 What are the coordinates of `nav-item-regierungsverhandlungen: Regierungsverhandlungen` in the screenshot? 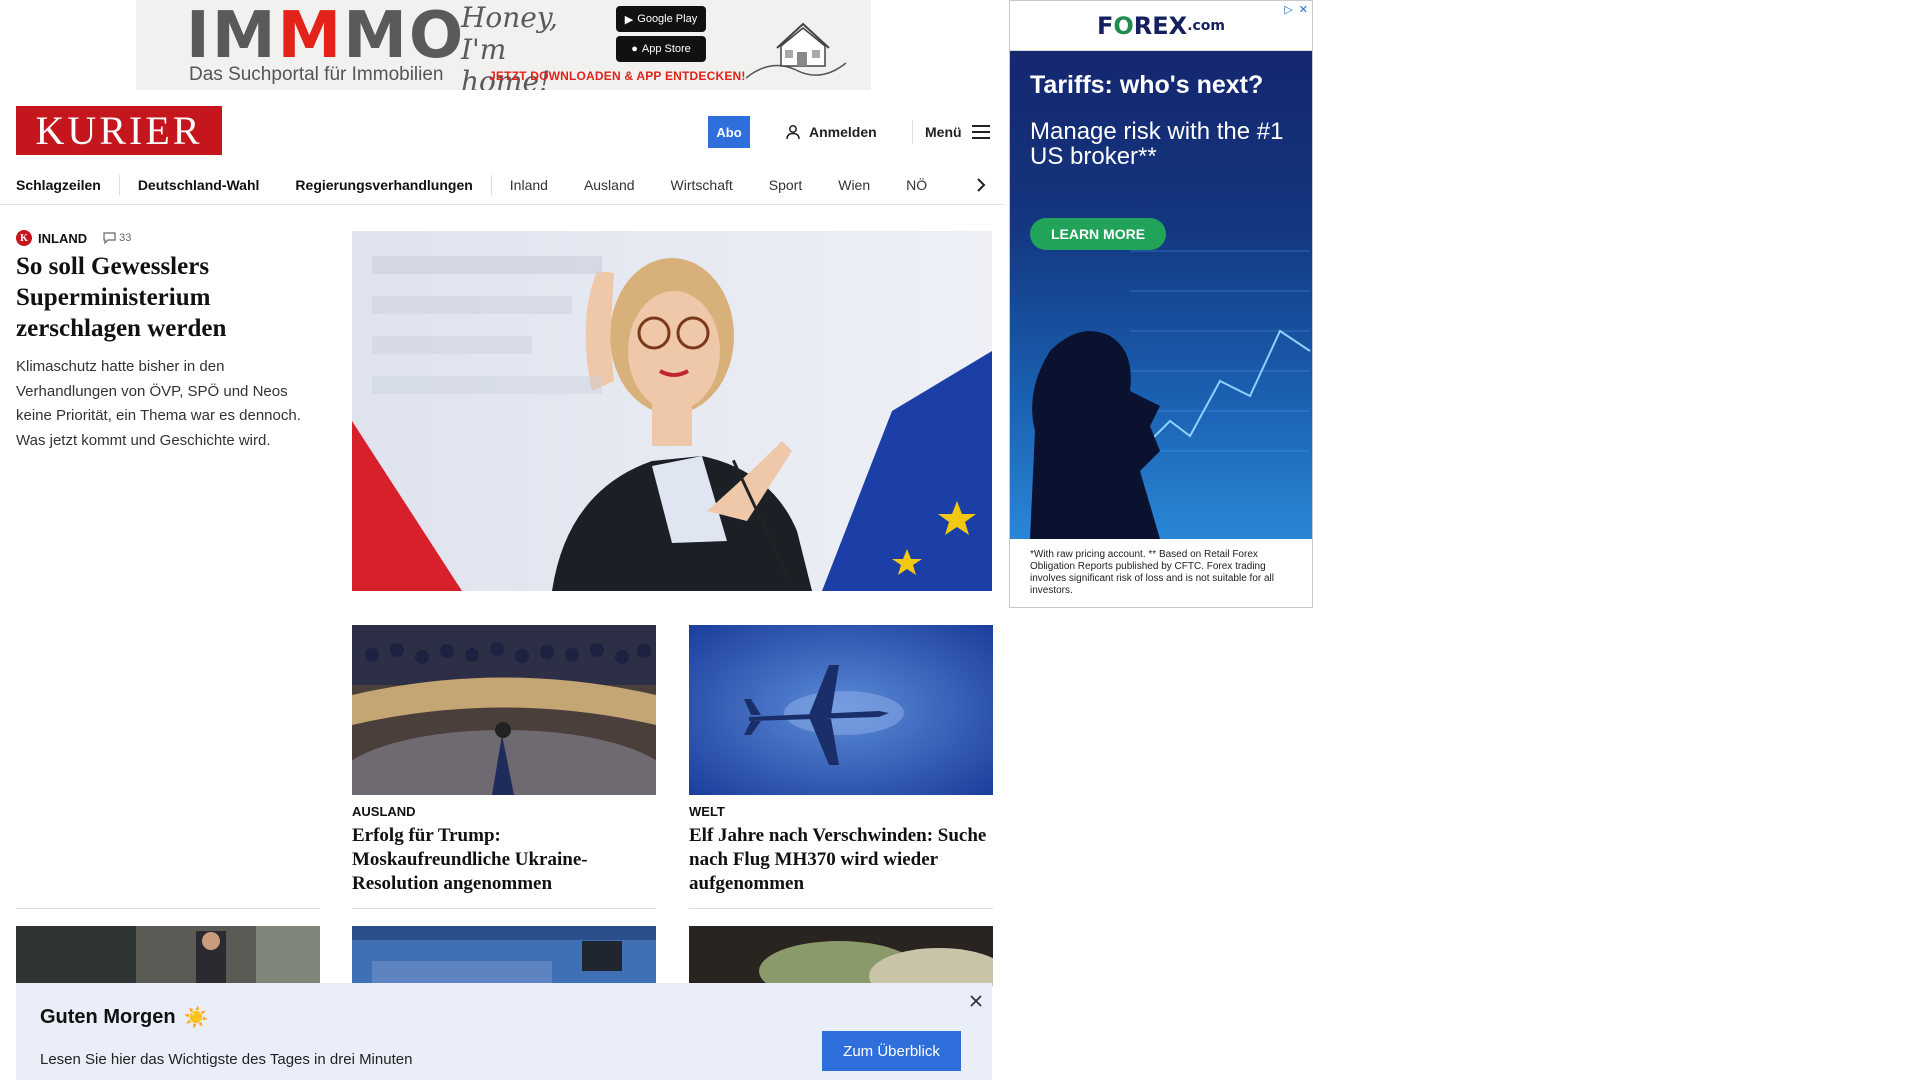 It's located at (384, 185).